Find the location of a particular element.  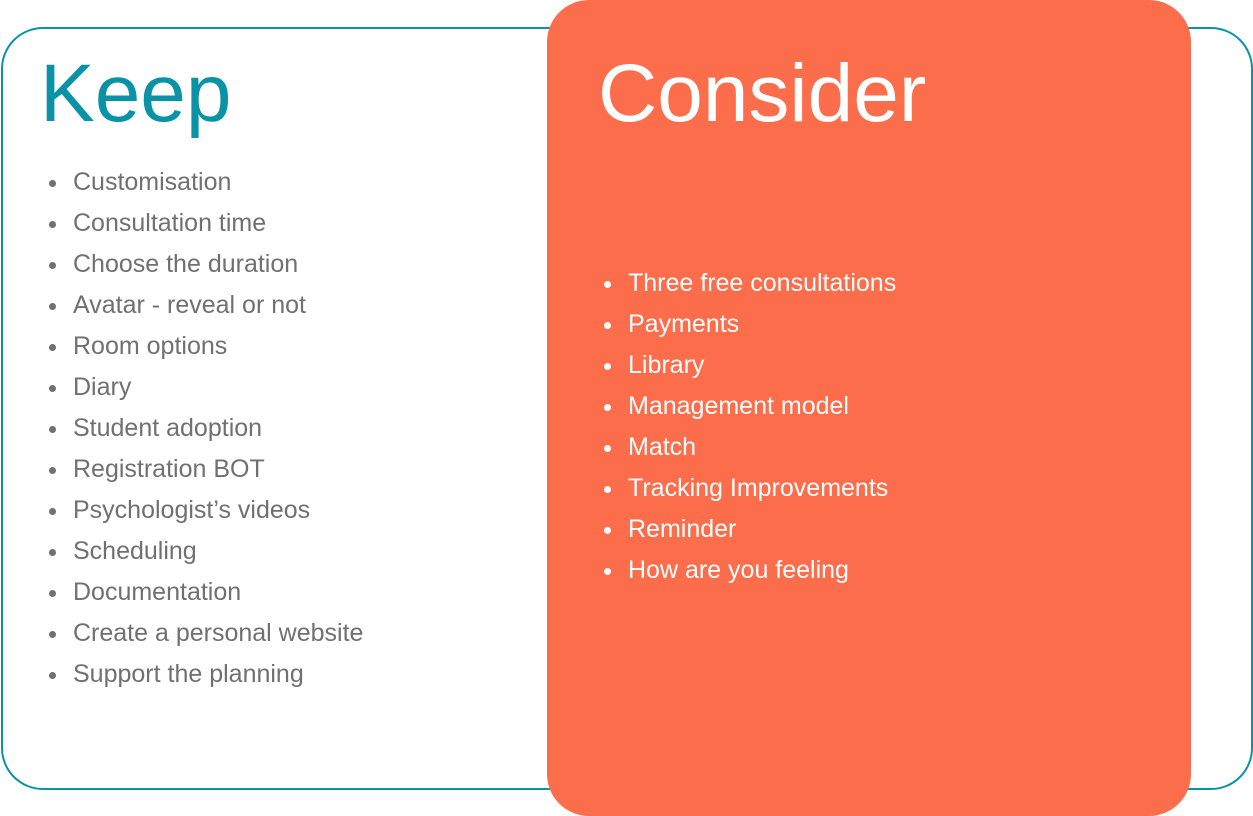

list-item: Customisation is located at coordinates (205, 182).